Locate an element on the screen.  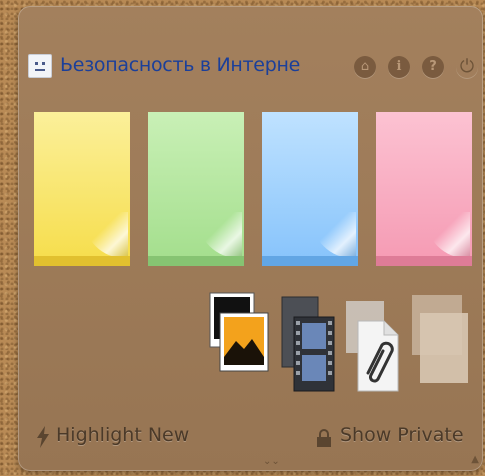
attachment-icon is located at coordinates (374, 347).